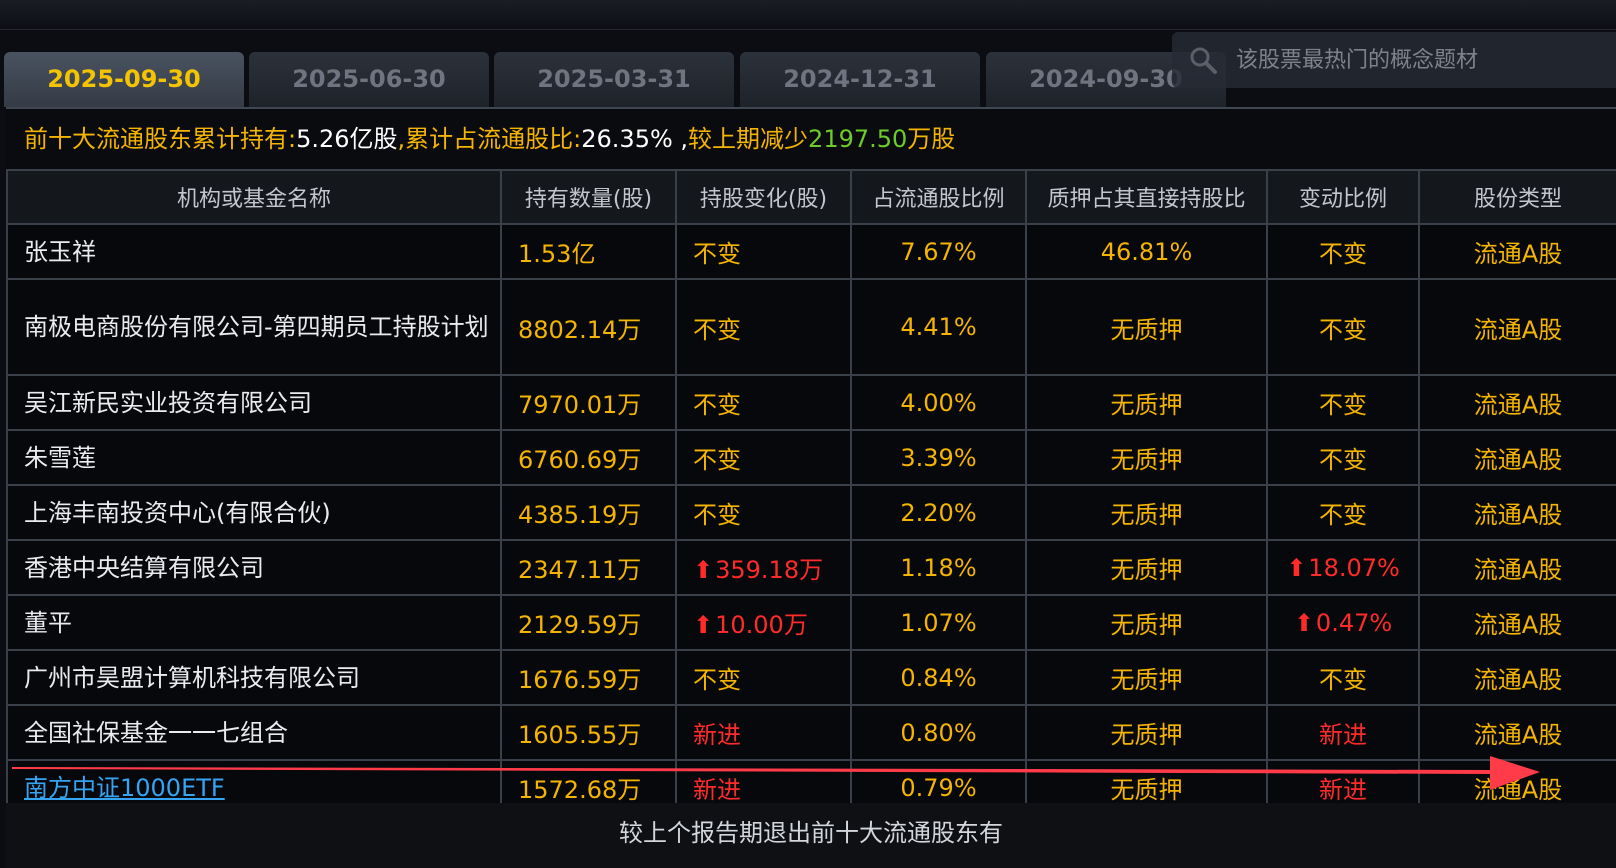 Image resolution: width=1616 pixels, height=868 pixels. What do you see at coordinates (860, 79) in the screenshot?
I see `tab-2024-12-31: 2024-12-31` at bounding box center [860, 79].